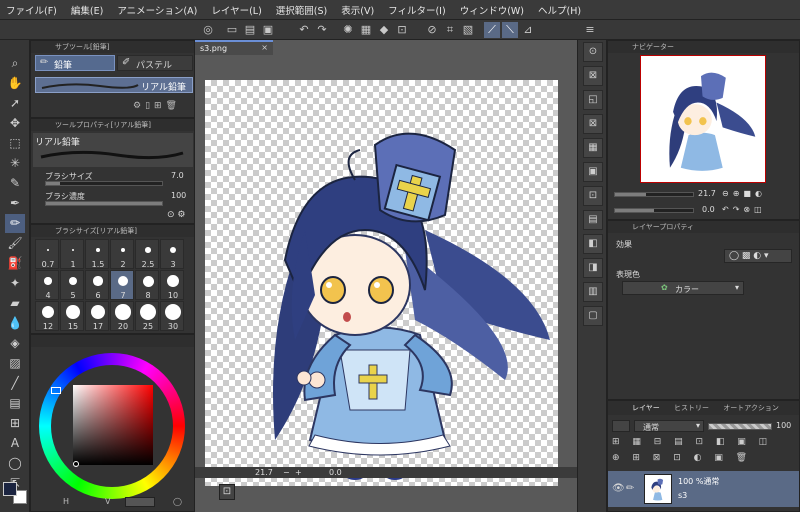 This screenshot has width=800, height=512. What do you see at coordinates (654, 194) in the screenshot?
I see `navigator-zoom-slider` at bounding box center [654, 194].